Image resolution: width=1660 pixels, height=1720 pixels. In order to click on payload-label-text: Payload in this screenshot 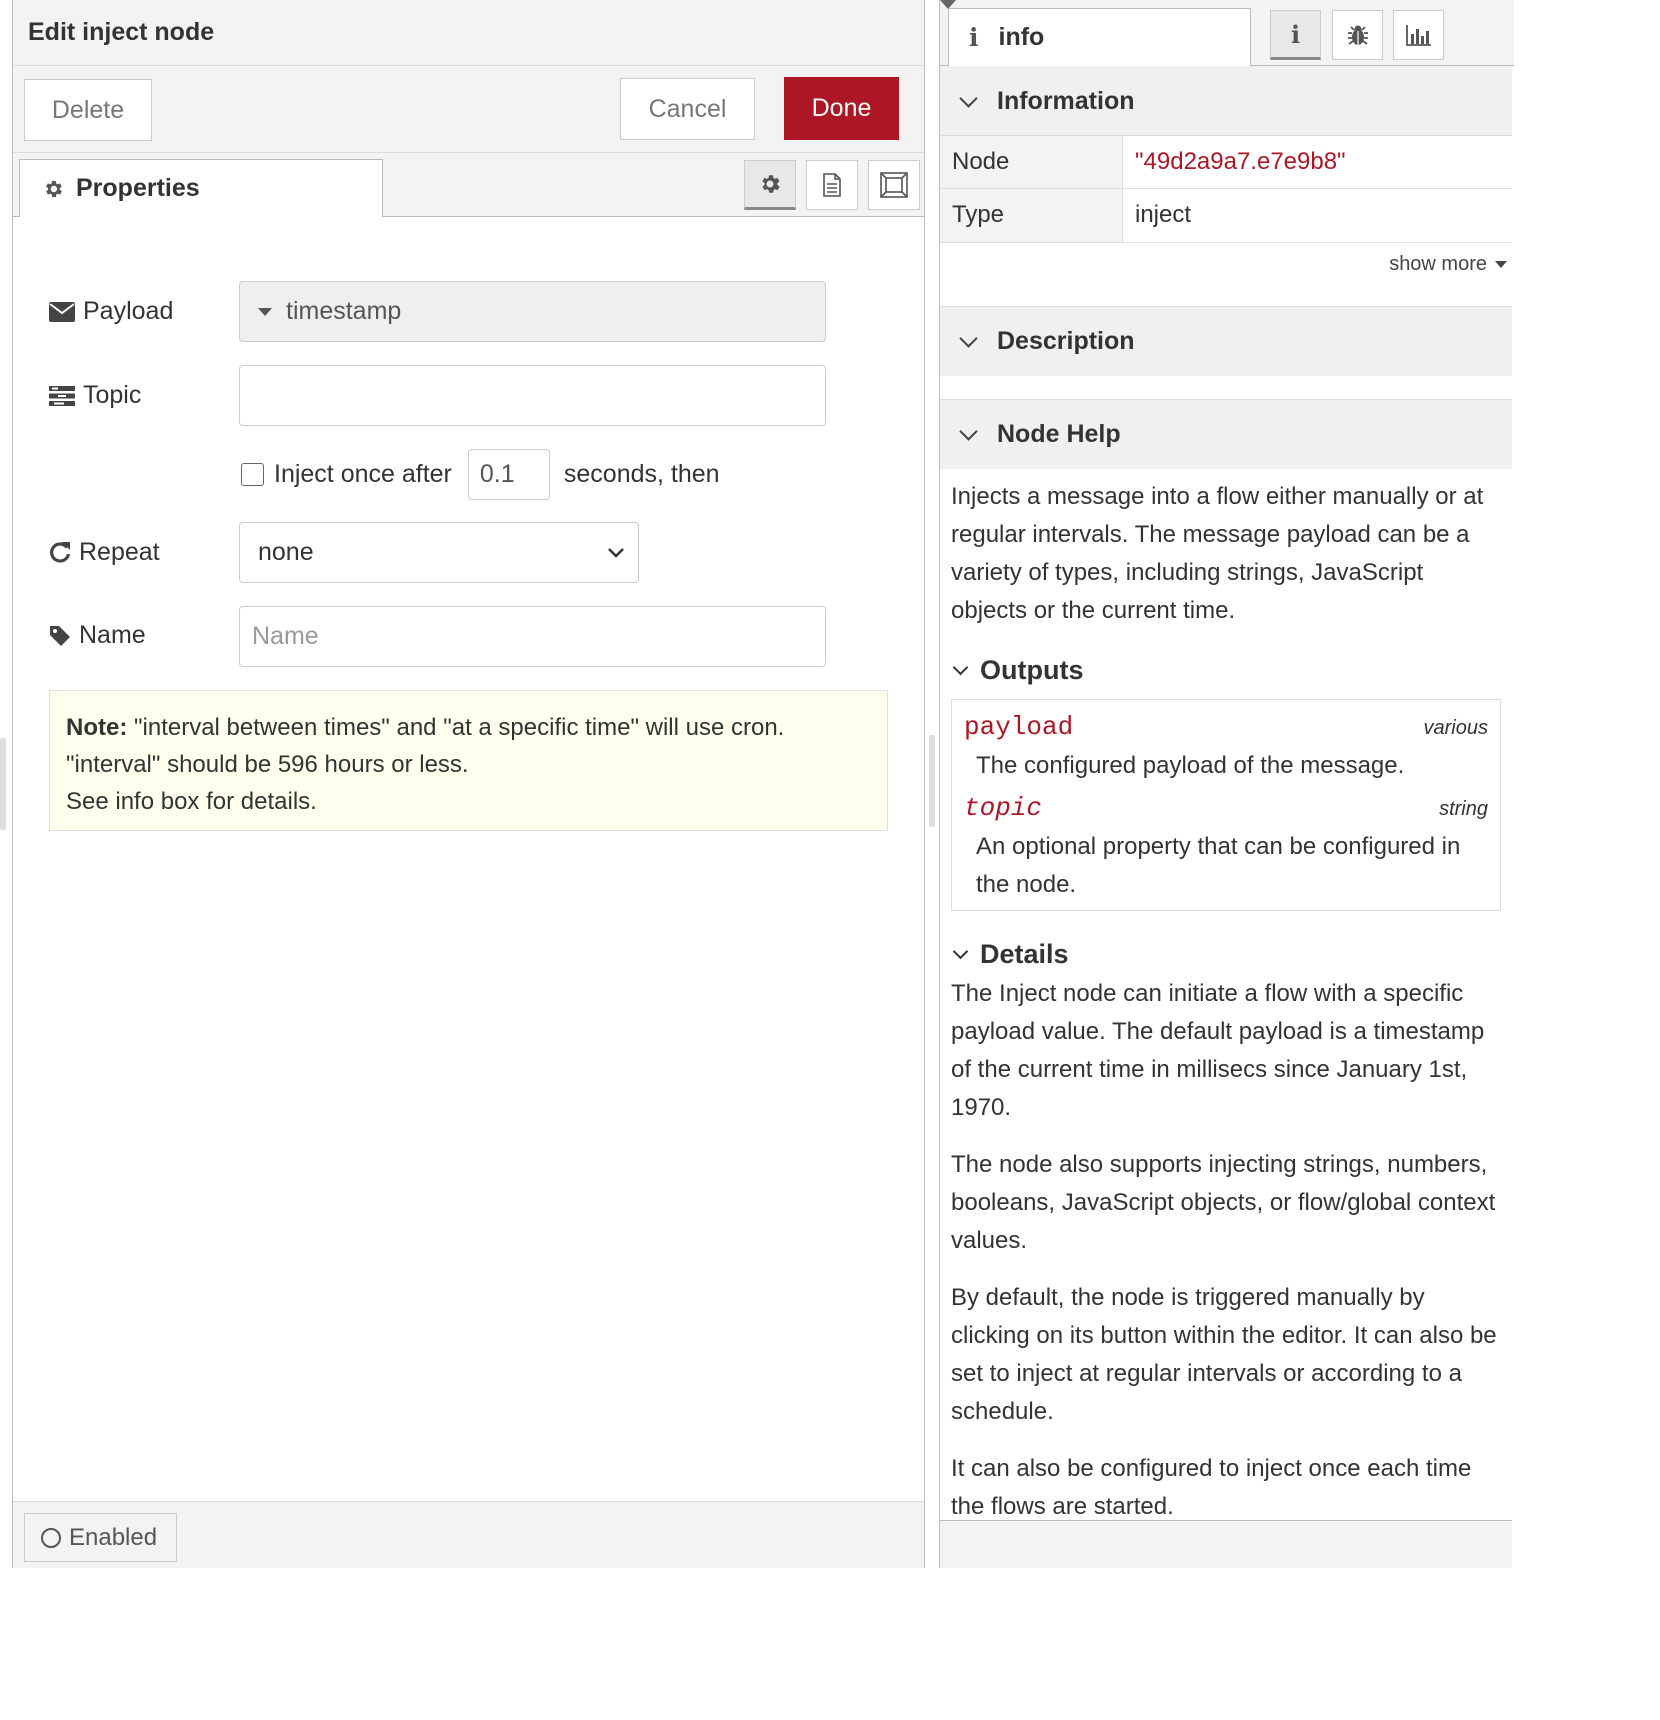, I will do `click(128, 311)`.